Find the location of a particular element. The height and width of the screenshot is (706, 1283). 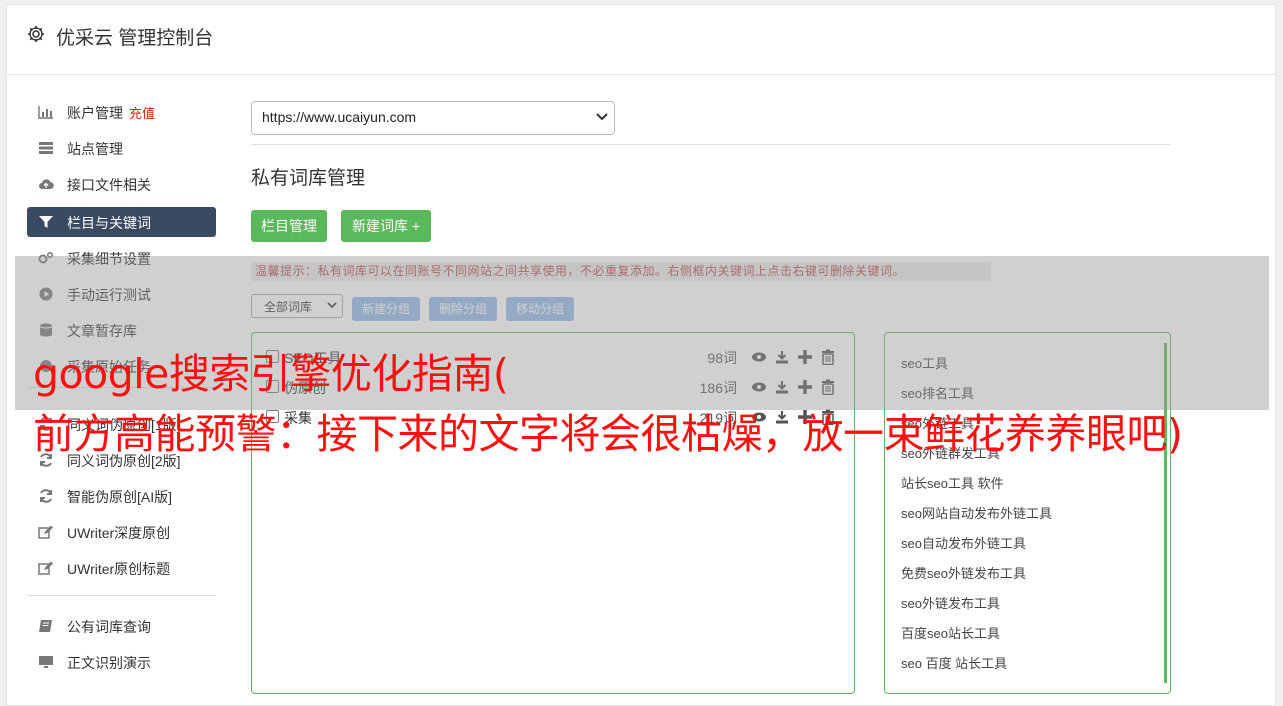

sidebar-item-label: 智能伪原创[AI版] is located at coordinates (120, 497).